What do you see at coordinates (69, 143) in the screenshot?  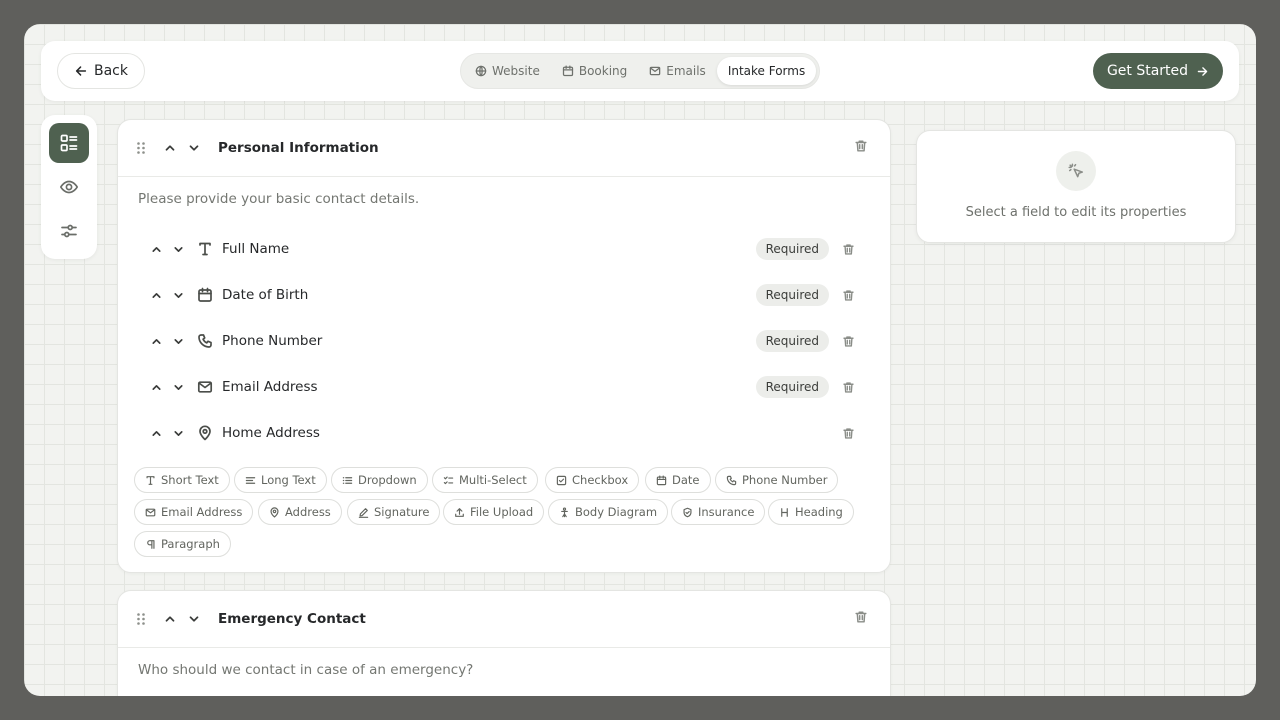 I see `form-builder-button` at bounding box center [69, 143].